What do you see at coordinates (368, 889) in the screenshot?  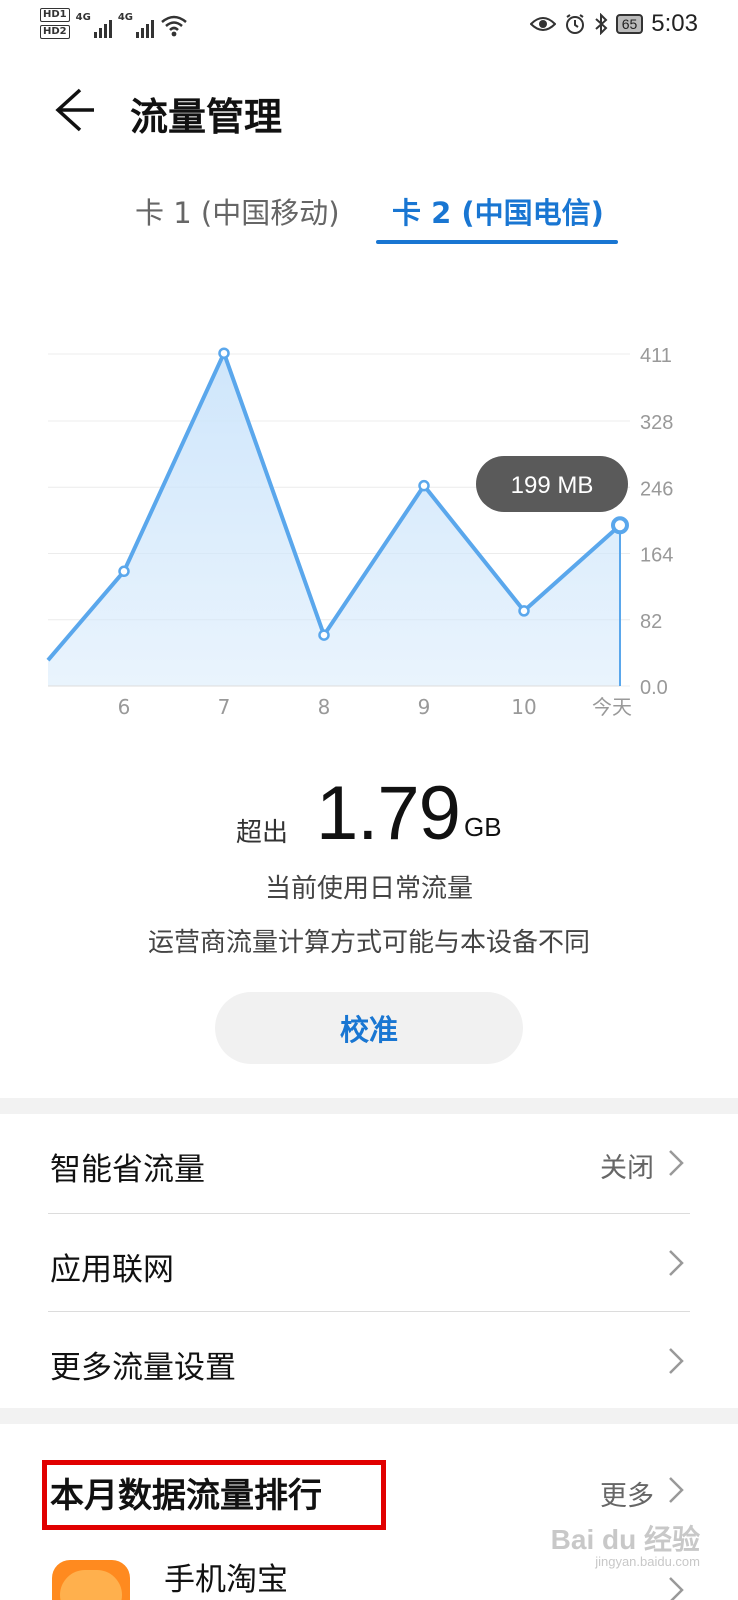 I see `daily-usage-label: 当前使用日常流量` at bounding box center [368, 889].